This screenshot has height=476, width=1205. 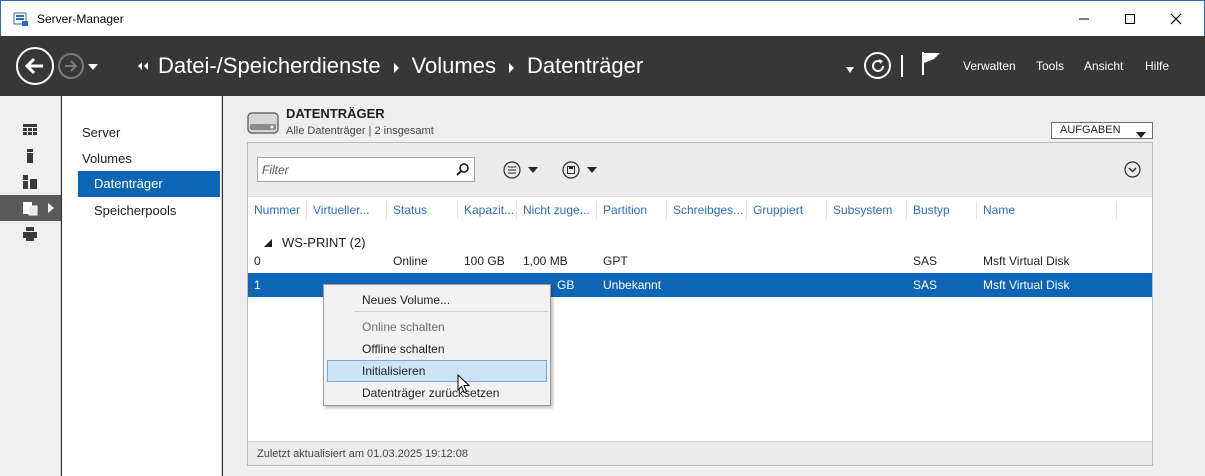 What do you see at coordinates (275, 170) in the screenshot?
I see `filter-placeholder: Filter` at bounding box center [275, 170].